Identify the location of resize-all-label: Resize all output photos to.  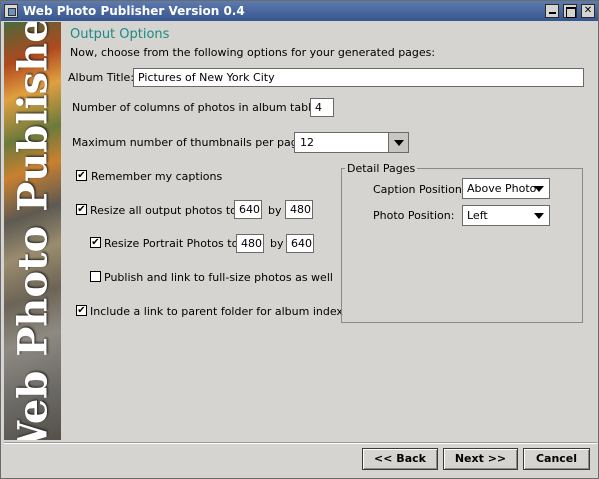
(163, 210).